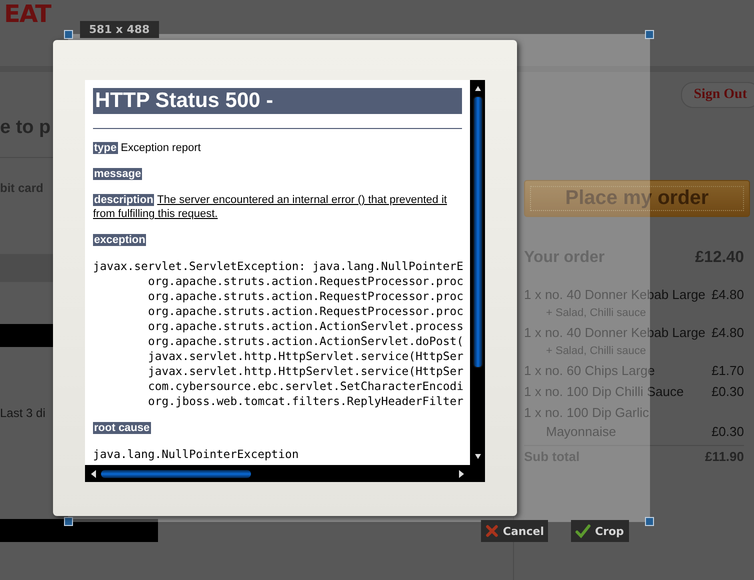 This screenshot has height=580, width=754. What do you see at coordinates (119, 29) in the screenshot?
I see `selection-size: 581 x 488` at bounding box center [119, 29].